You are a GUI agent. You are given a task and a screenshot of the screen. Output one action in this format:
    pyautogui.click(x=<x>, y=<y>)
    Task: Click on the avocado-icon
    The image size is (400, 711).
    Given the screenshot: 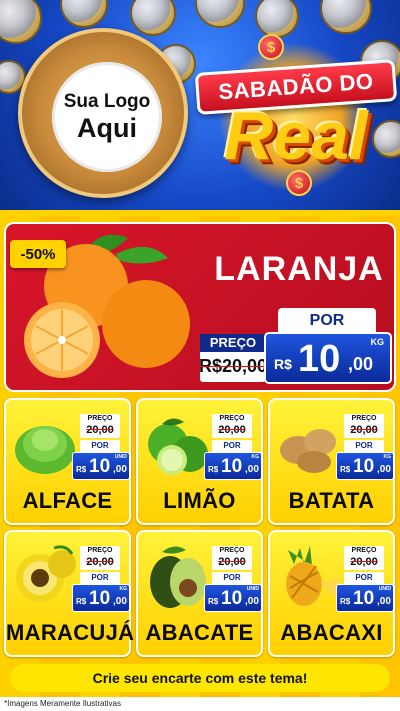 What is the action you would take?
    pyautogui.click(x=177, y=577)
    